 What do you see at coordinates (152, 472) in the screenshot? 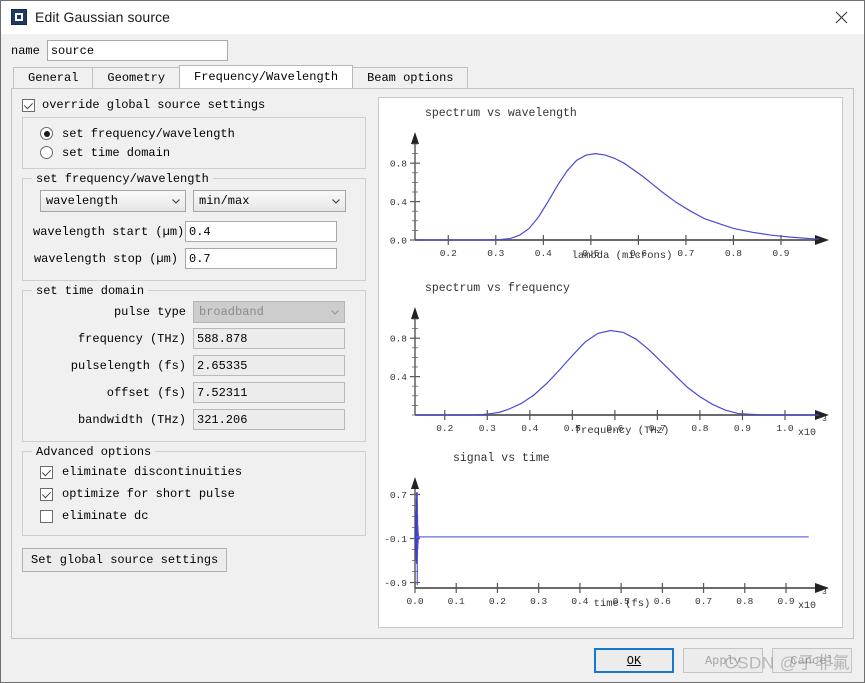
I see `eliminate-discontinuities-label: eliminate discontinuities` at bounding box center [152, 472].